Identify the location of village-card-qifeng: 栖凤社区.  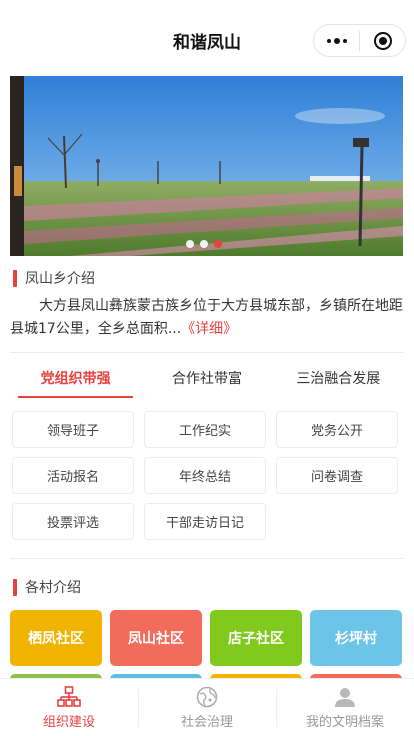
(56, 638).